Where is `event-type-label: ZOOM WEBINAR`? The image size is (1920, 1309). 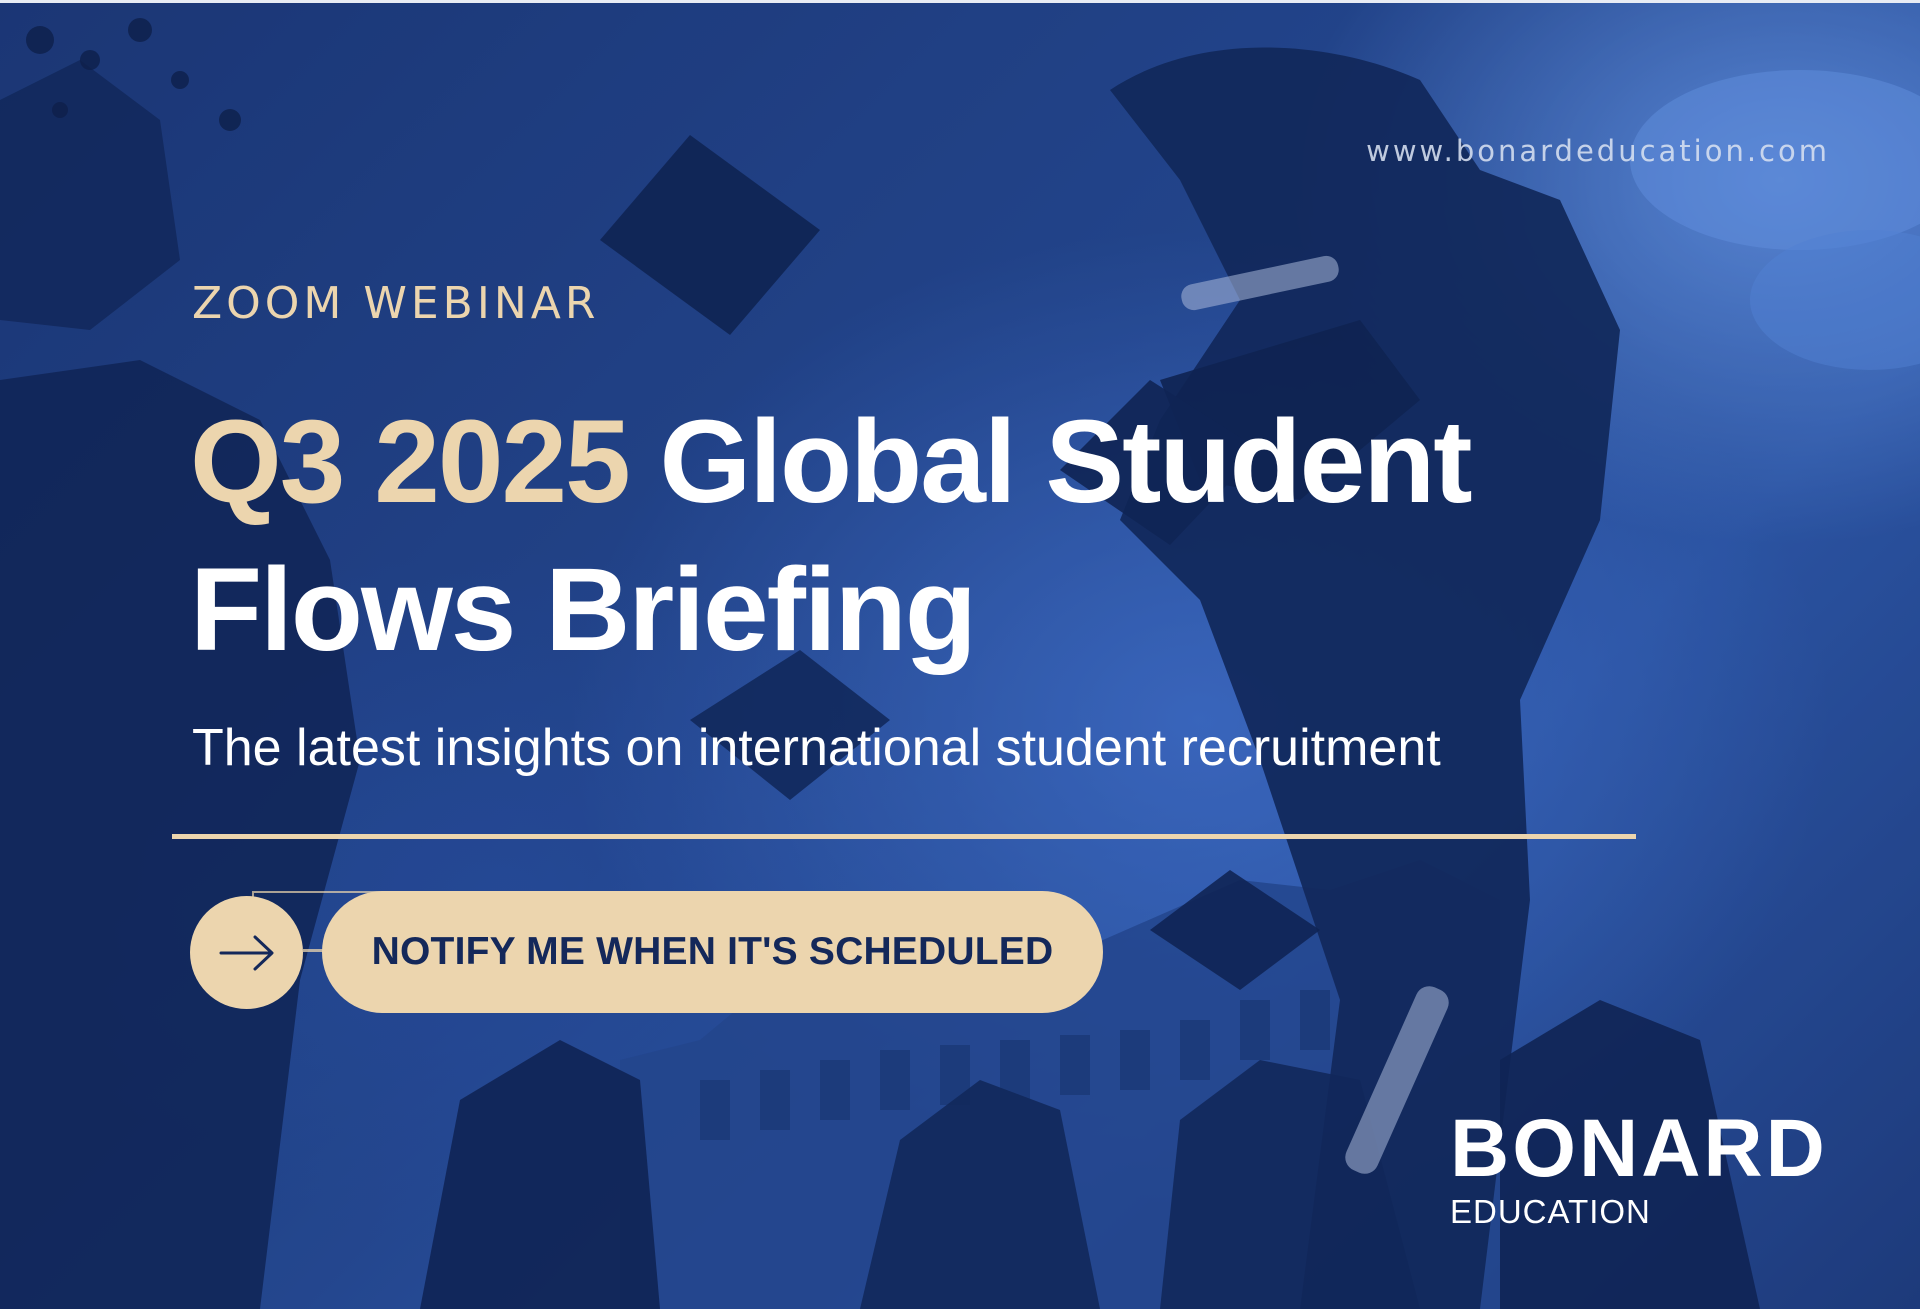 event-type-label: ZOOM WEBINAR is located at coordinates (396, 303).